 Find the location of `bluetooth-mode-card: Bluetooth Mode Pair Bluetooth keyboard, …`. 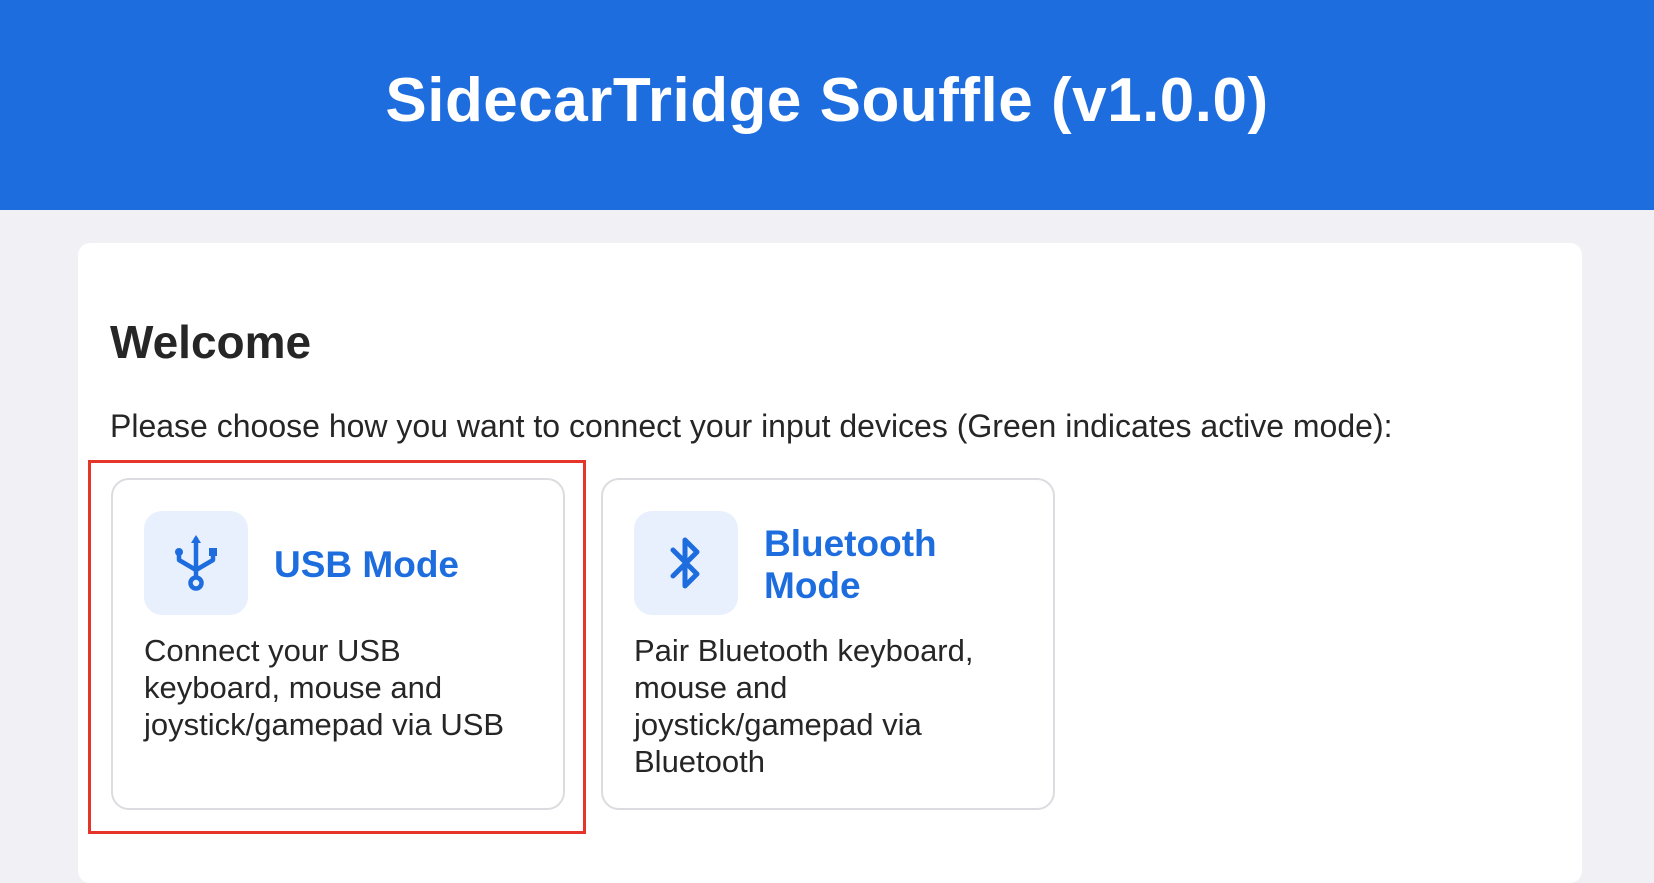

bluetooth-mode-card: Bluetooth Mode Pair Bluetooth keyboard, … is located at coordinates (828, 644).